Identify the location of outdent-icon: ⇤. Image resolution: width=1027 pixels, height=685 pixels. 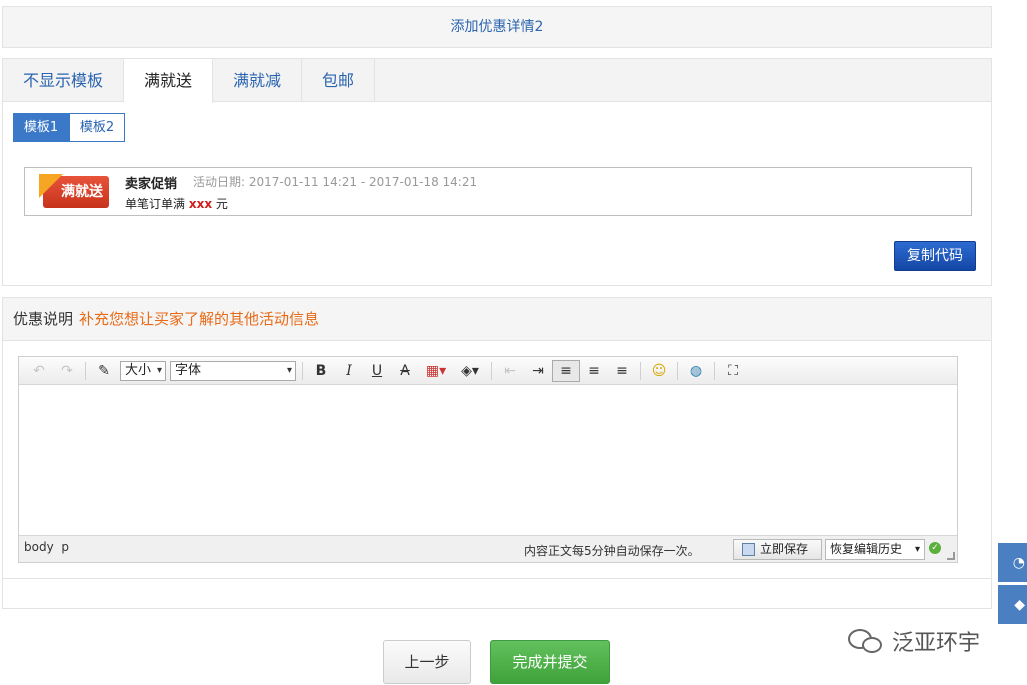
(510, 371).